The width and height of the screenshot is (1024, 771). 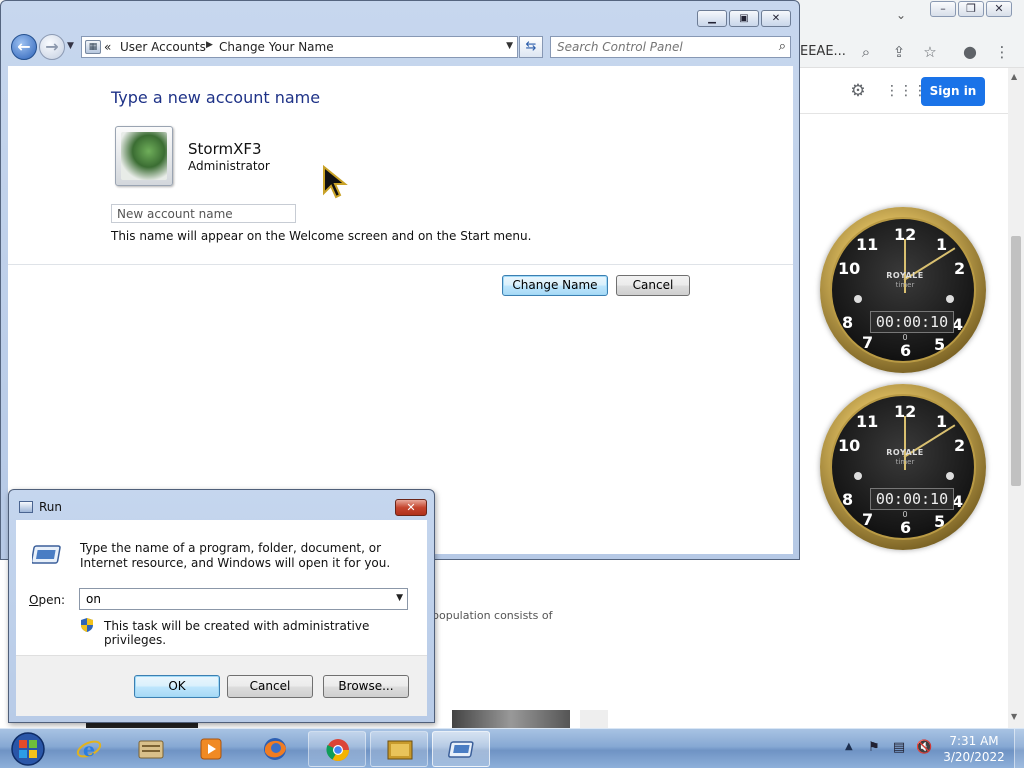 What do you see at coordinates (782, 46) in the screenshot?
I see `search-icon: ⌕` at bounding box center [782, 46].